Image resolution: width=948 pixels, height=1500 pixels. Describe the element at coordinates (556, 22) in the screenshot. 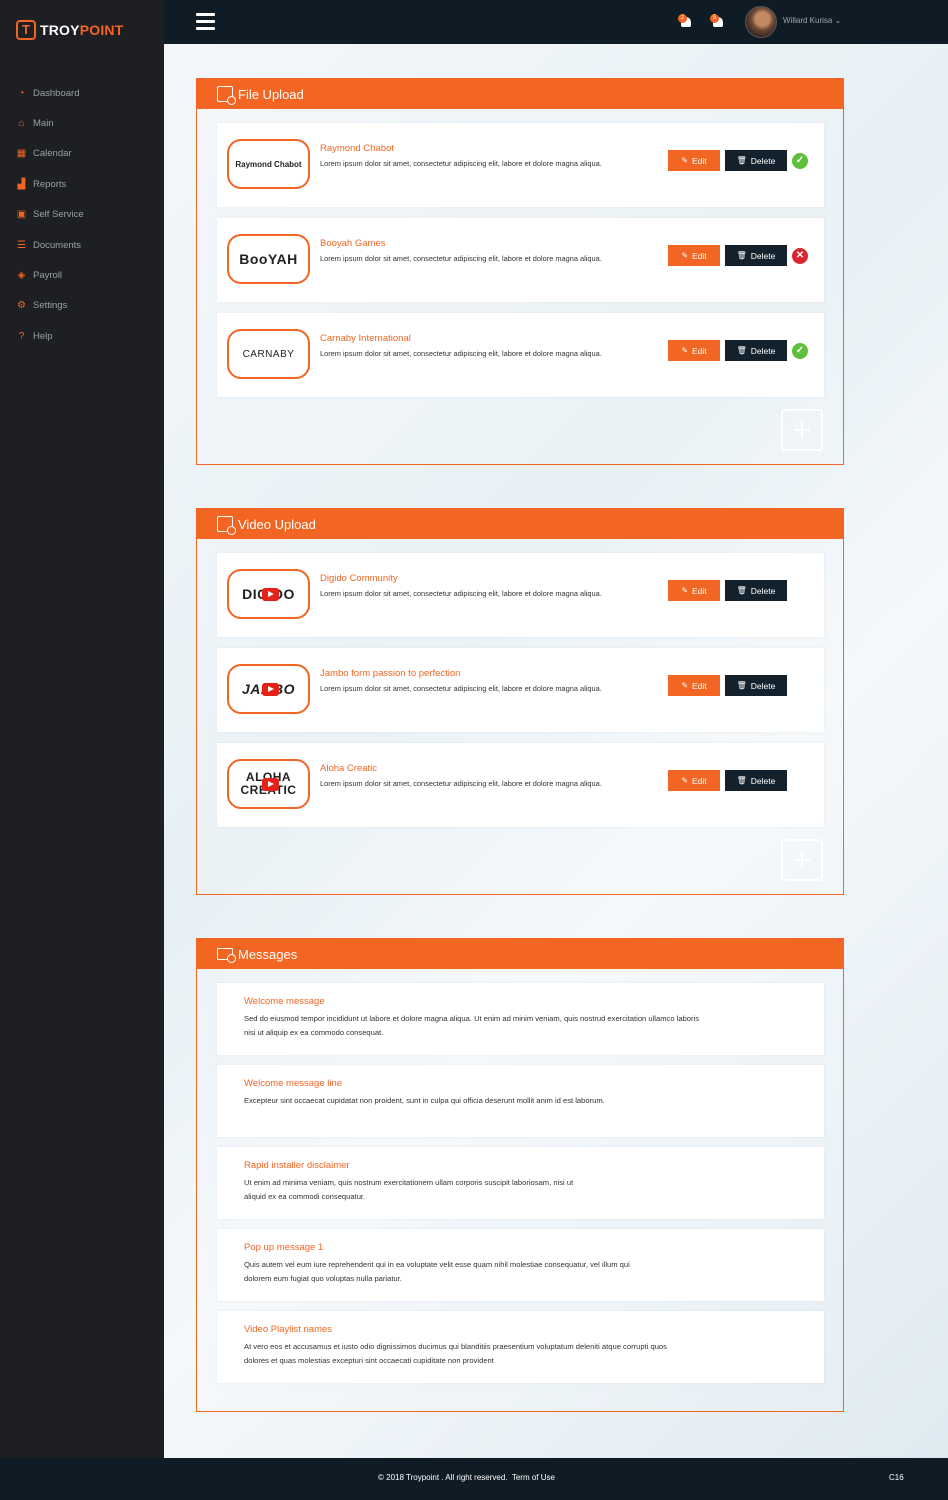

I see `top-header: 2 5 Willard Kurisa ⌄` at that location.